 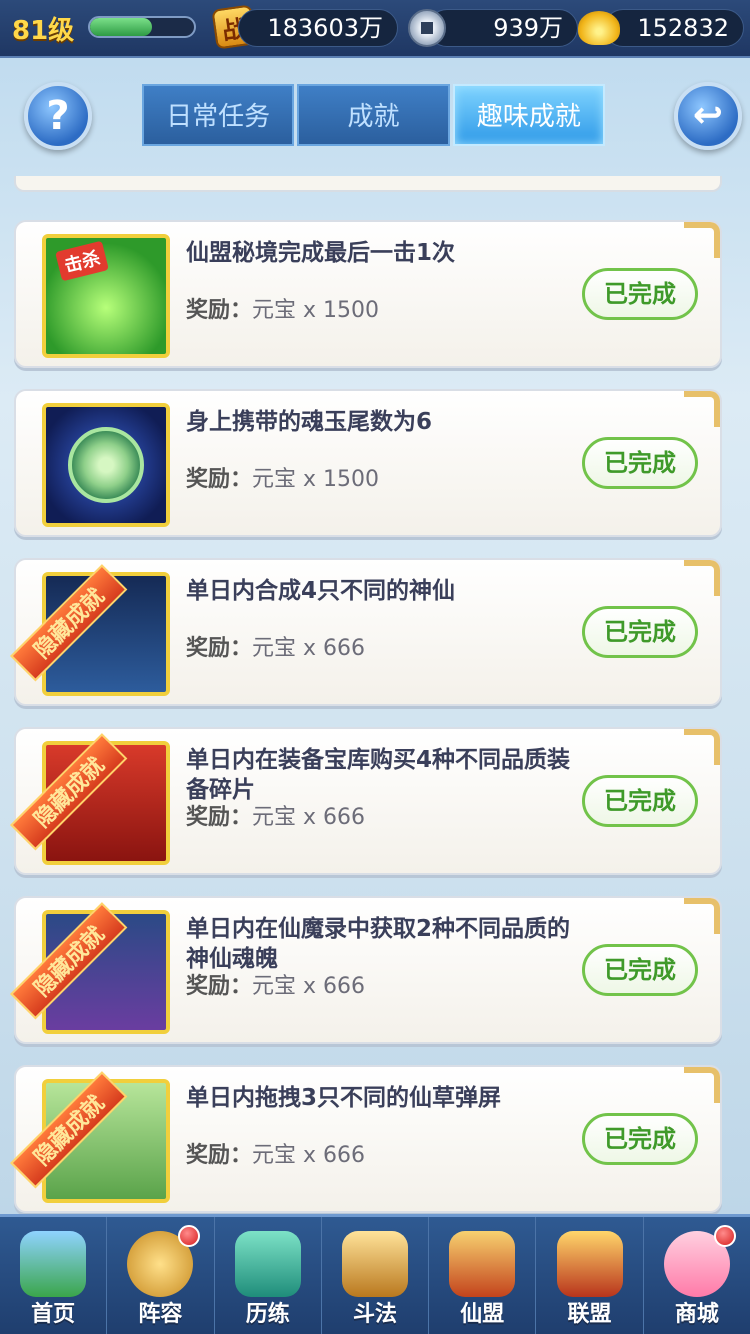 I want to click on level-progress-bar, so click(x=142, y=27).